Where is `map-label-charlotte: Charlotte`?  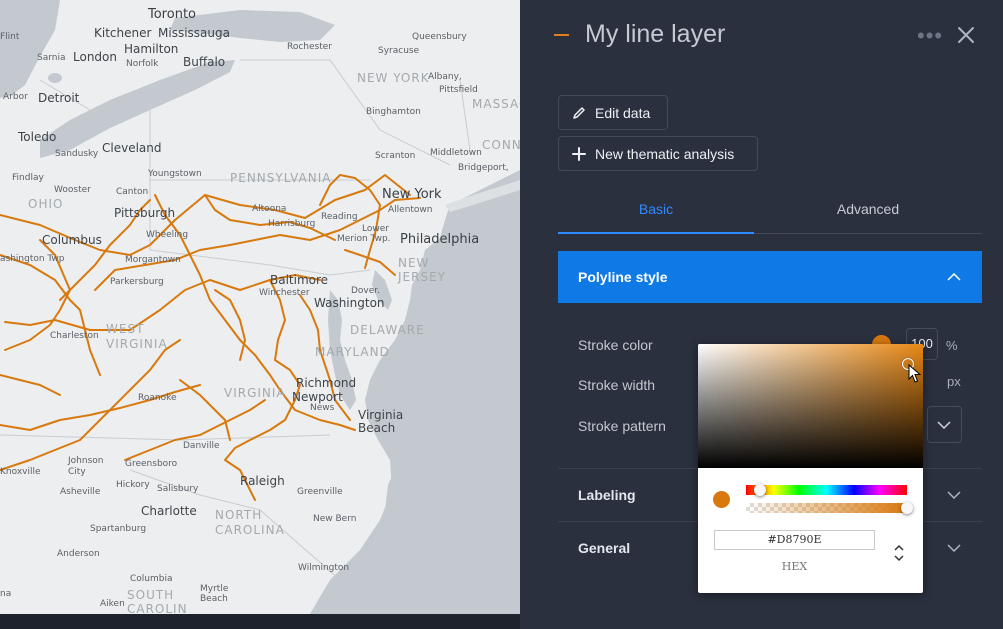 map-label-charlotte: Charlotte is located at coordinates (169, 511).